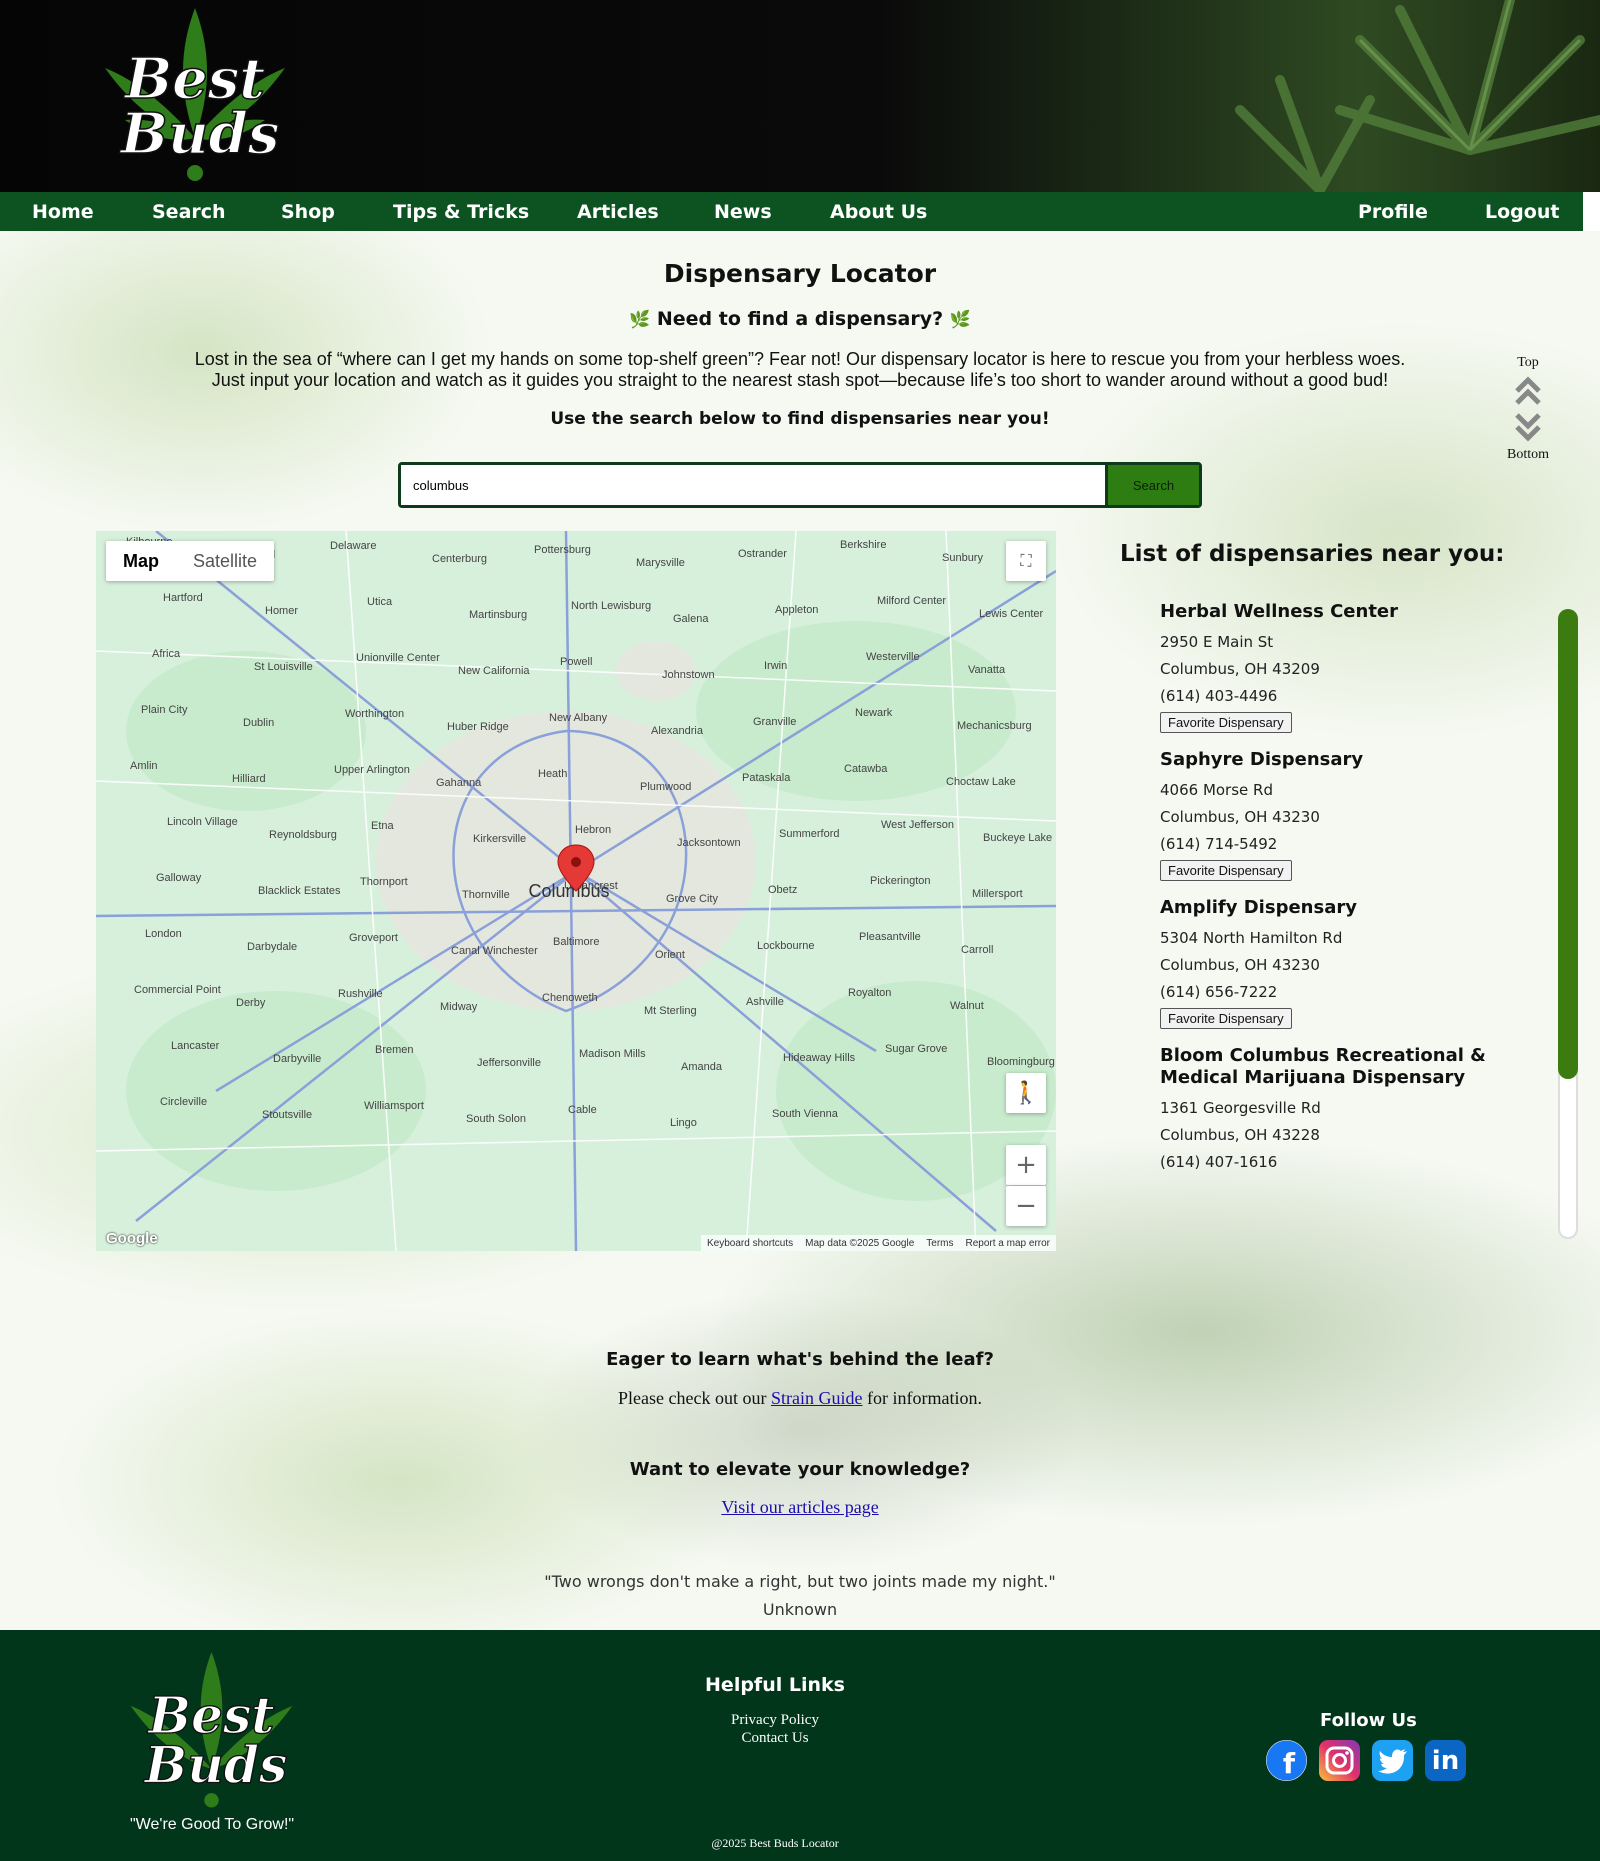 The height and width of the screenshot is (1861, 1600). Describe the element at coordinates (496, 1119) in the screenshot. I see `map-place-label: South Solon` at that location.